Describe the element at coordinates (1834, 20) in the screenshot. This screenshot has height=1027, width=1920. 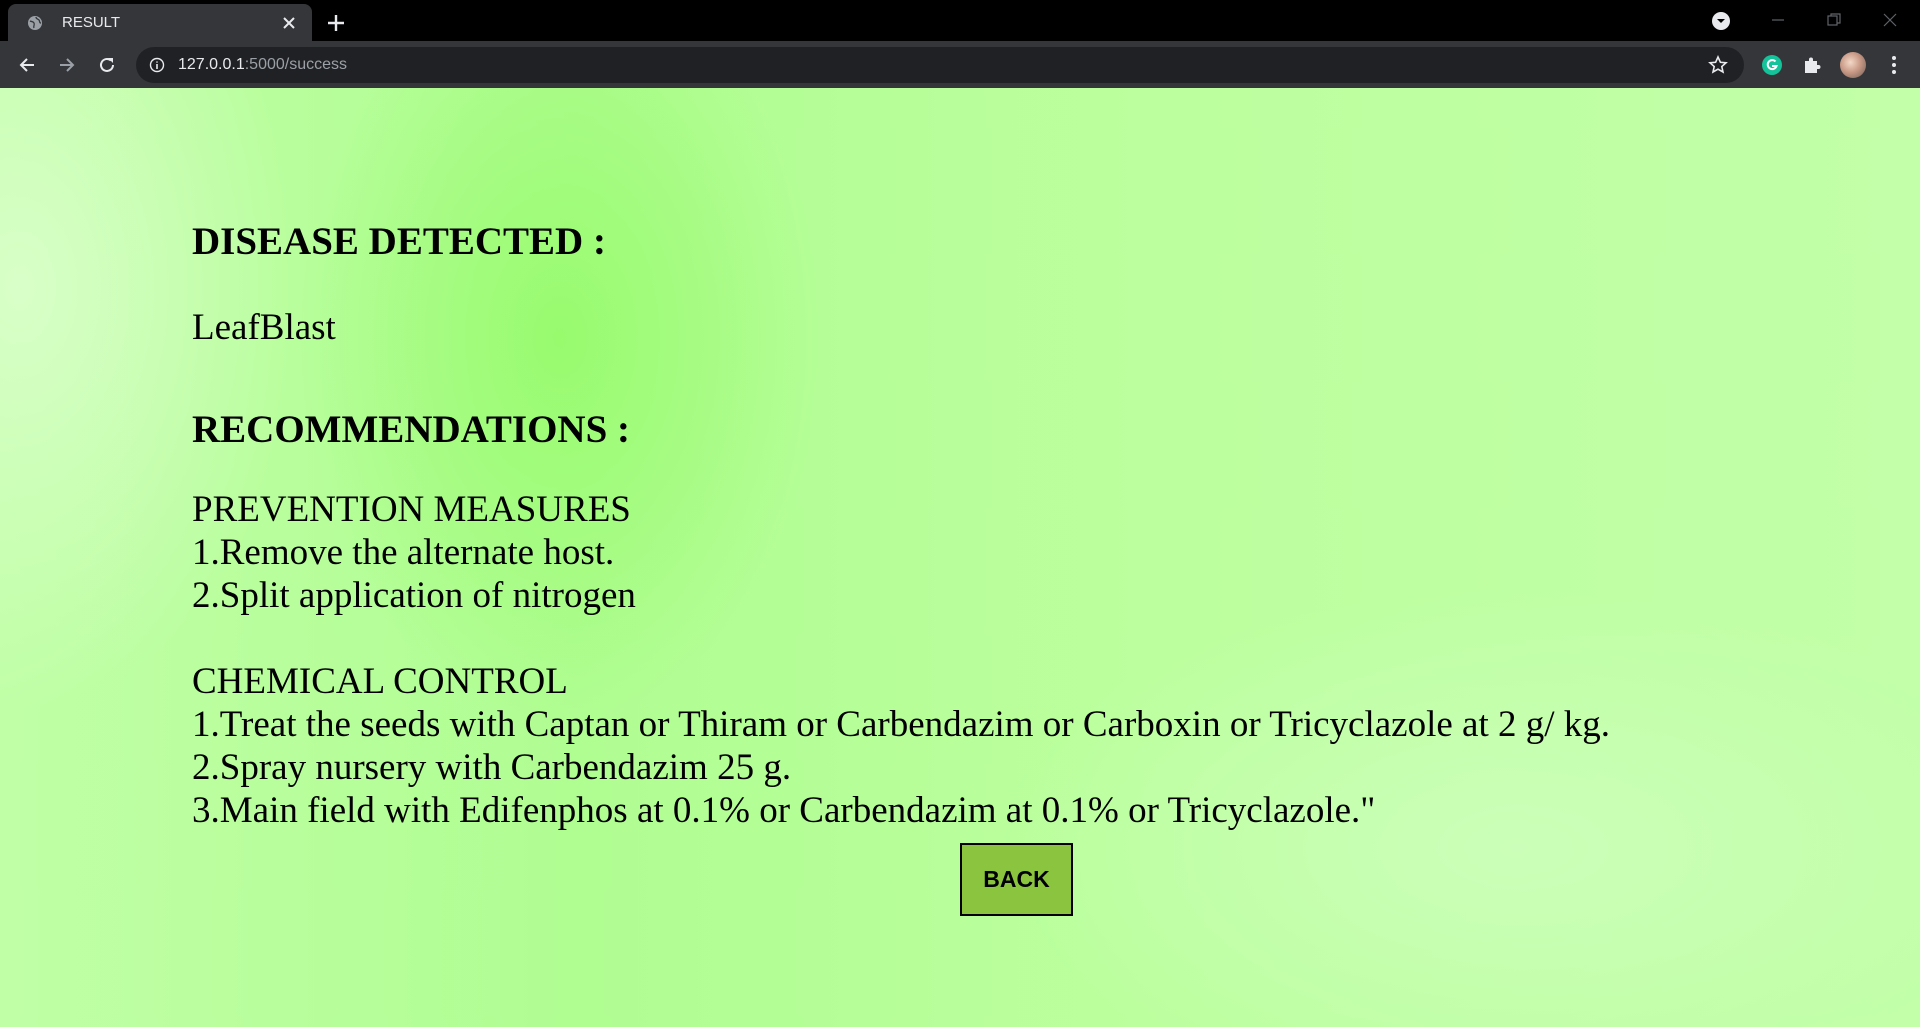
I see `restore-icon` at that location.